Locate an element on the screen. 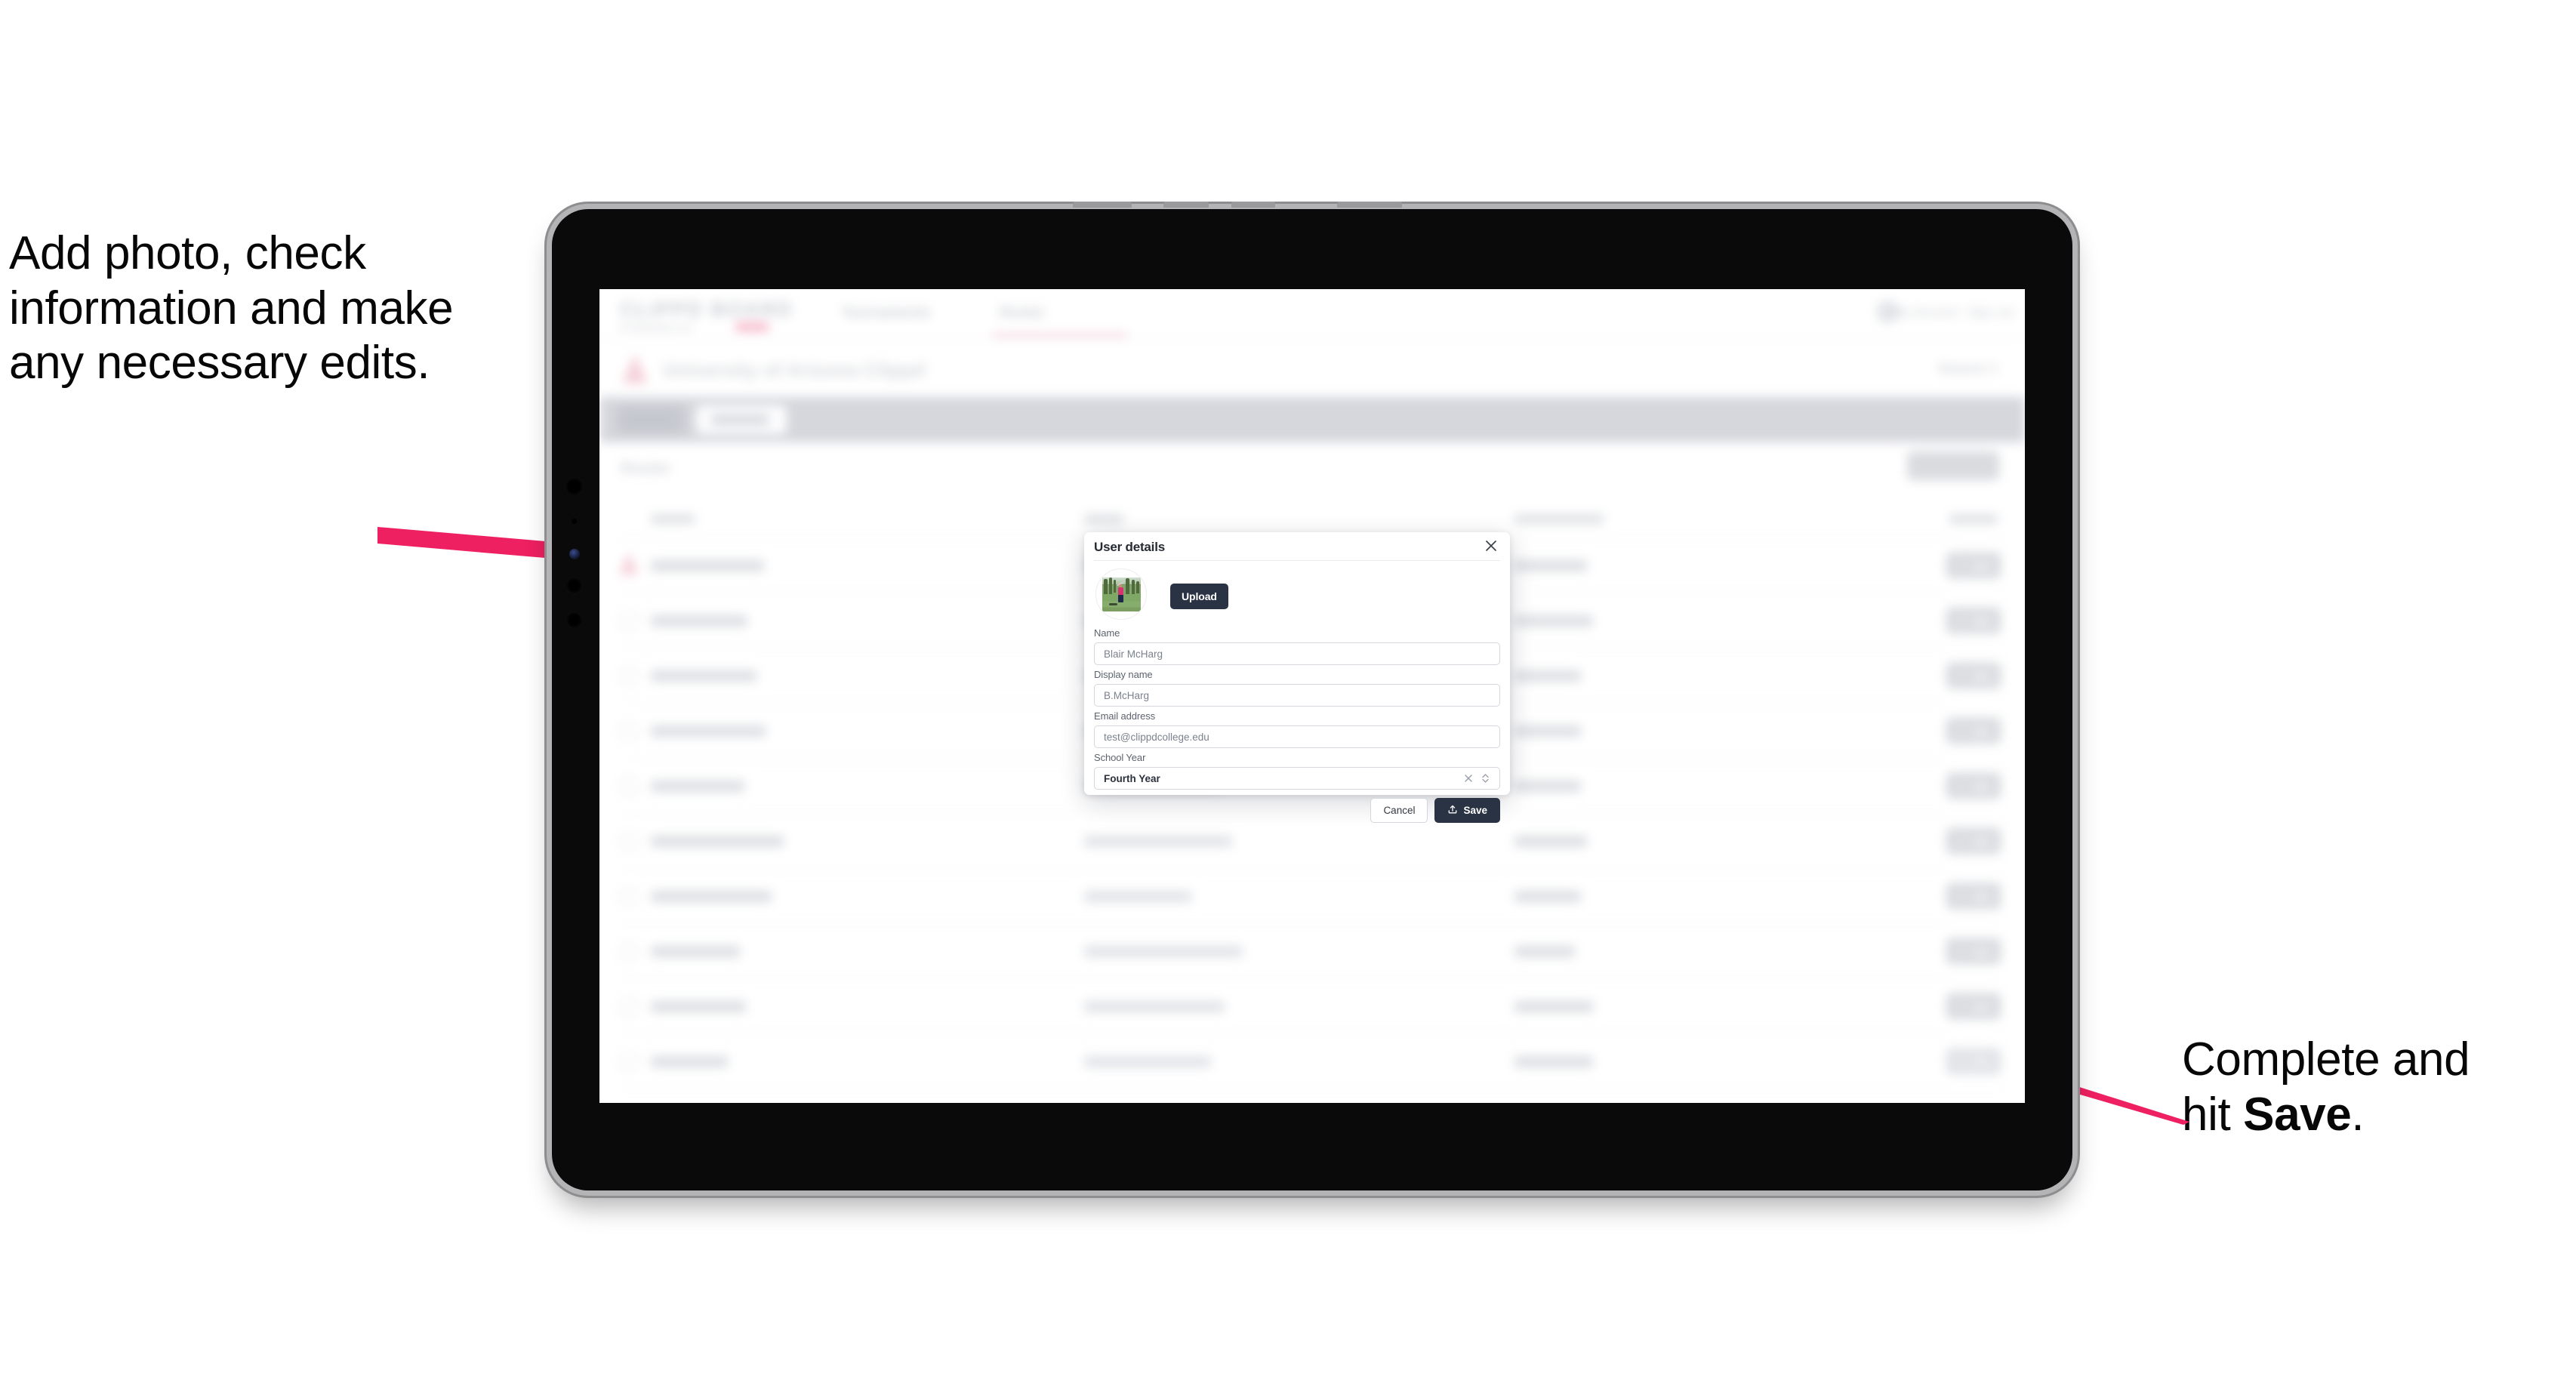 The height and width of the screenshot is (1386, 2576). photo-golfer-legs is located at coordinates (1120, 598).